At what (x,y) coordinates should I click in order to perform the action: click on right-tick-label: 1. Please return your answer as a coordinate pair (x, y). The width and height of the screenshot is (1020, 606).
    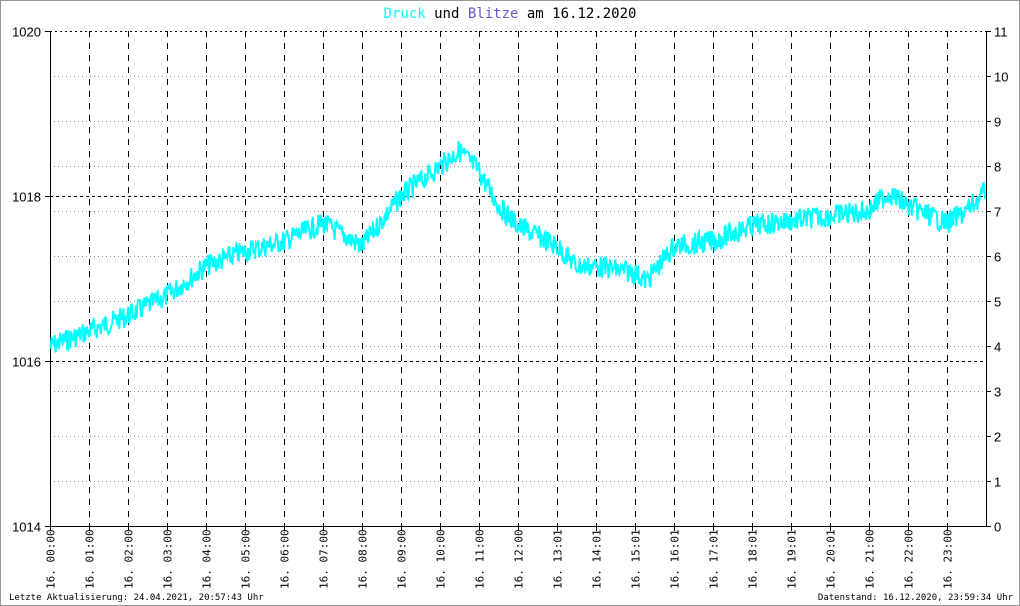
    Looking at the image, I should click on (997, 482).